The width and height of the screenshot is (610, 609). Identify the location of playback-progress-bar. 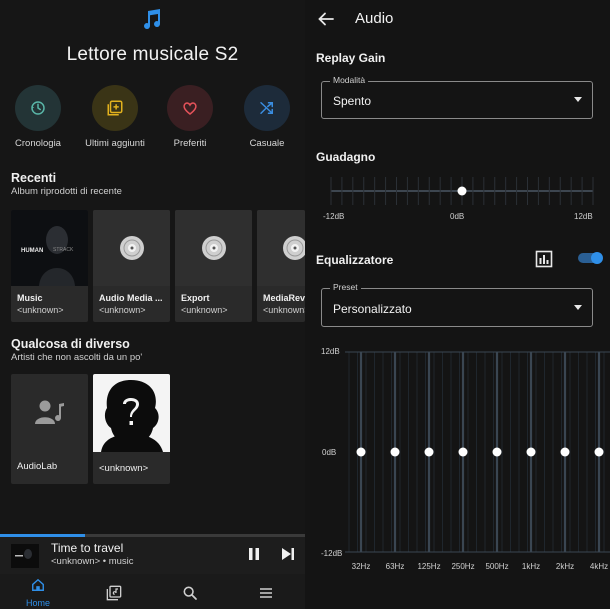
(152, 535).